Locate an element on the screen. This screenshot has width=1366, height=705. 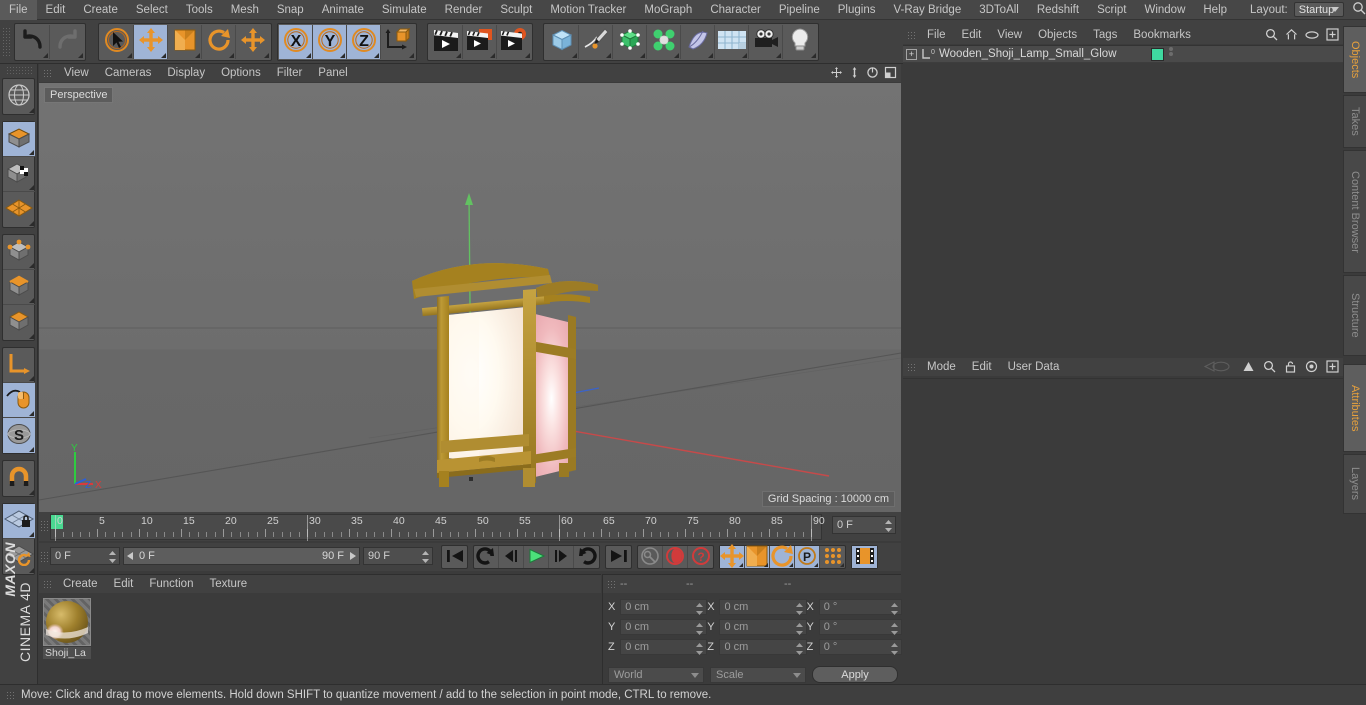
add-icon is located at coordinates (1332, 368).